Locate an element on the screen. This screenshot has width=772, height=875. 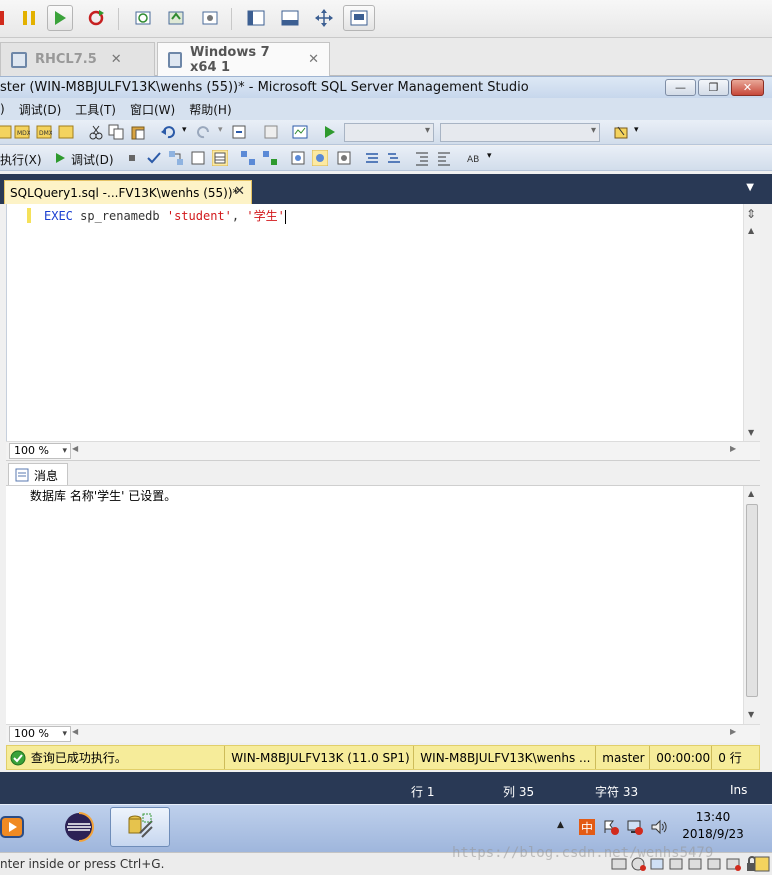
undo-icon is located at coordinates (168, 132).